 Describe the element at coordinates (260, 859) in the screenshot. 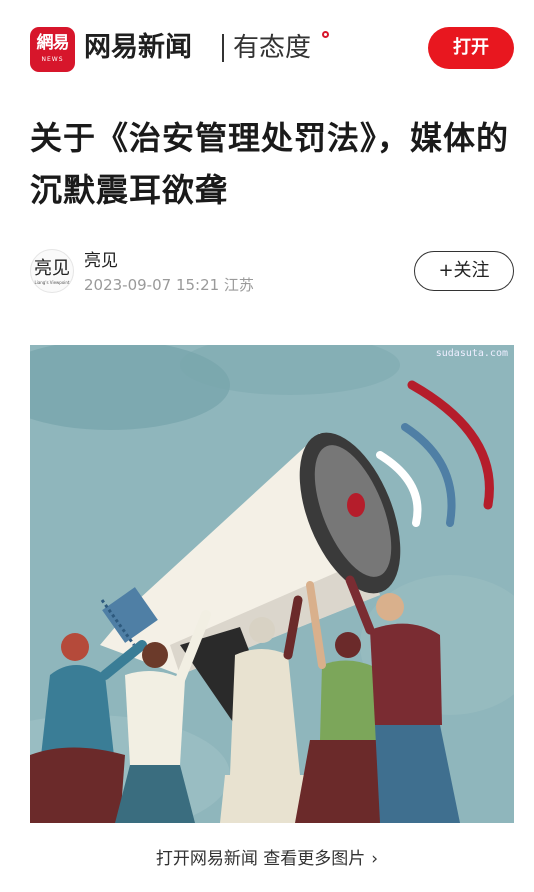

I see `more-images-text: 打开网易新闻 查看更多图片` at that location.